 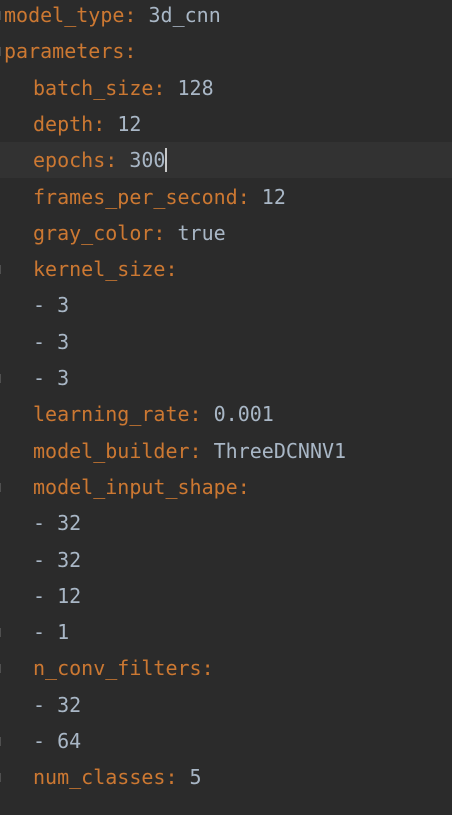 What do you see at coordinates (99, 777) in the screenshot?
I see `yaml-key: num_classes` at bounding box center [99, 777].